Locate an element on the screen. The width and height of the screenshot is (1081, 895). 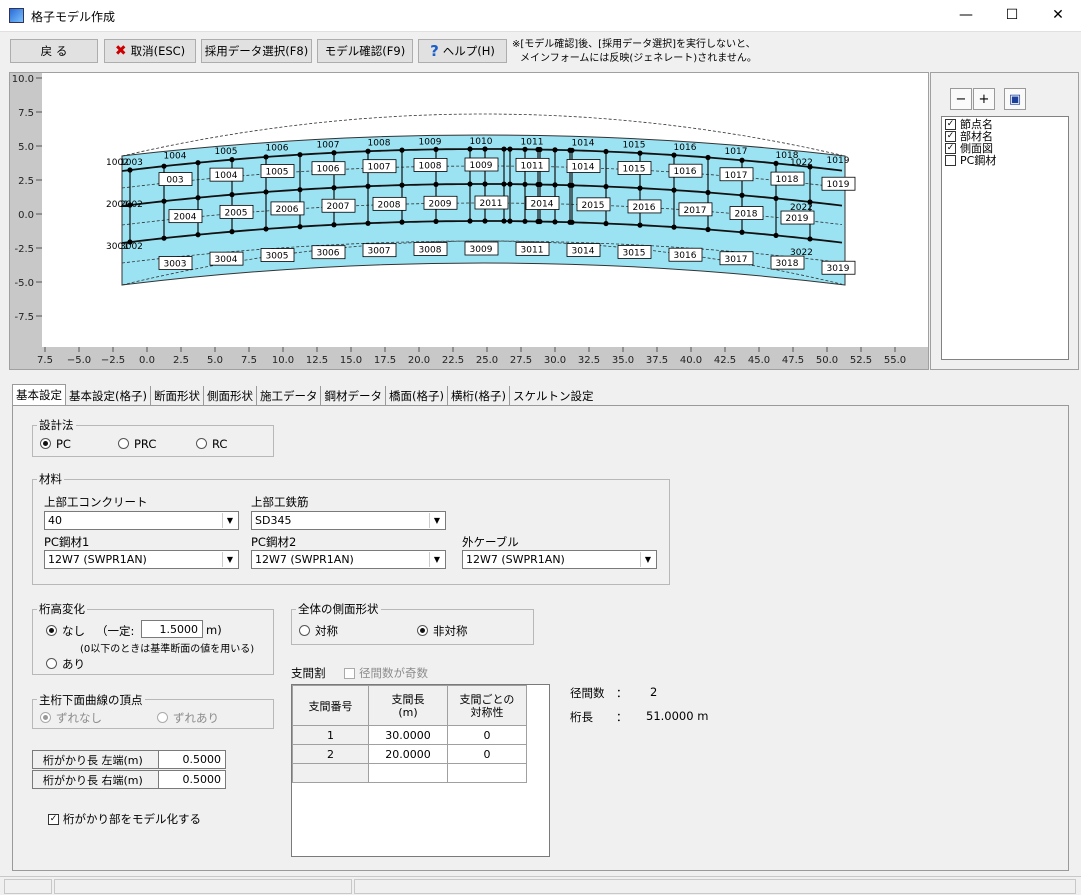
checkbox-side-view: ✓ is located at coordinates (950, 148).